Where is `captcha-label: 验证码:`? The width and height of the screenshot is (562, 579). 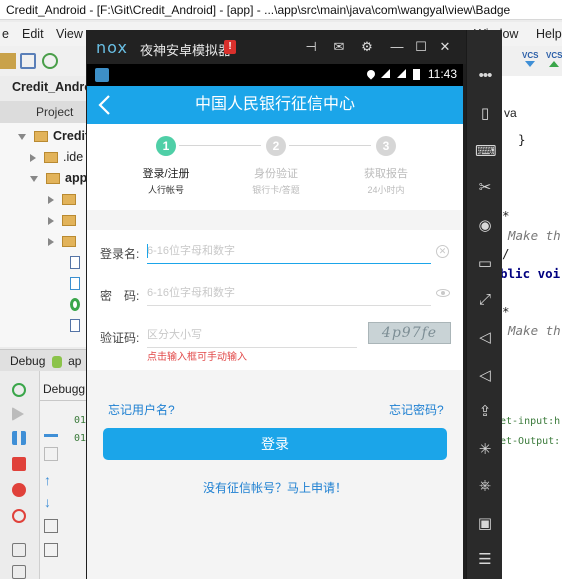
captcha-label: 验证码: is located at coordinates (120, 338).